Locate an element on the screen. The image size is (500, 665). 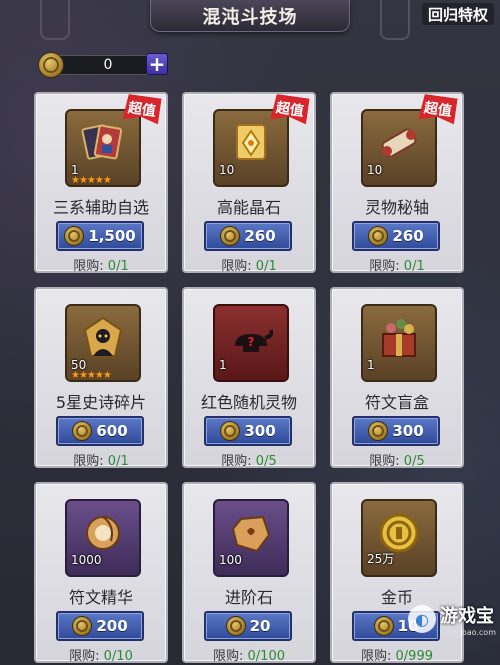
shop-item-card: 1 符文盲盒 300 限购: 0/5 is located at coordinates (397, 378).